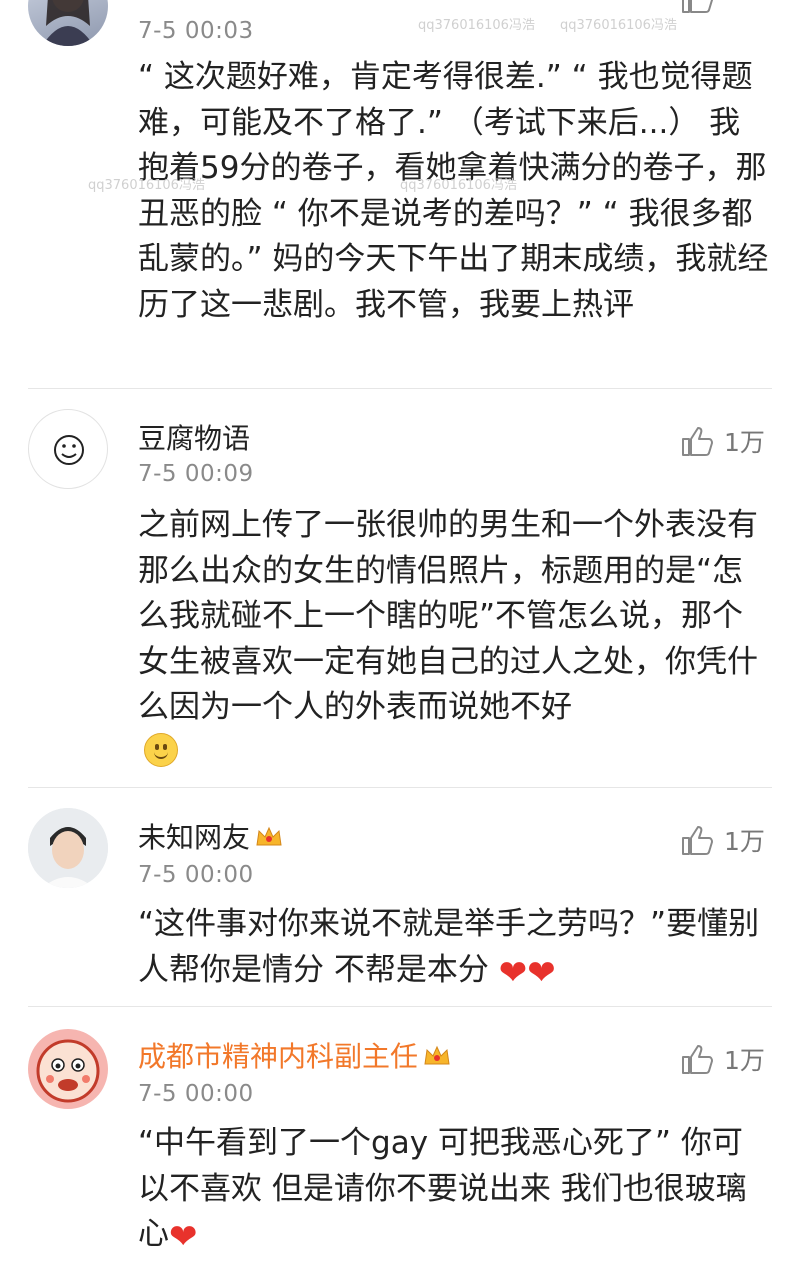 The image size is (800, 1280). I want to click on timestamp: 7-5 00:09, so click(196, 474).